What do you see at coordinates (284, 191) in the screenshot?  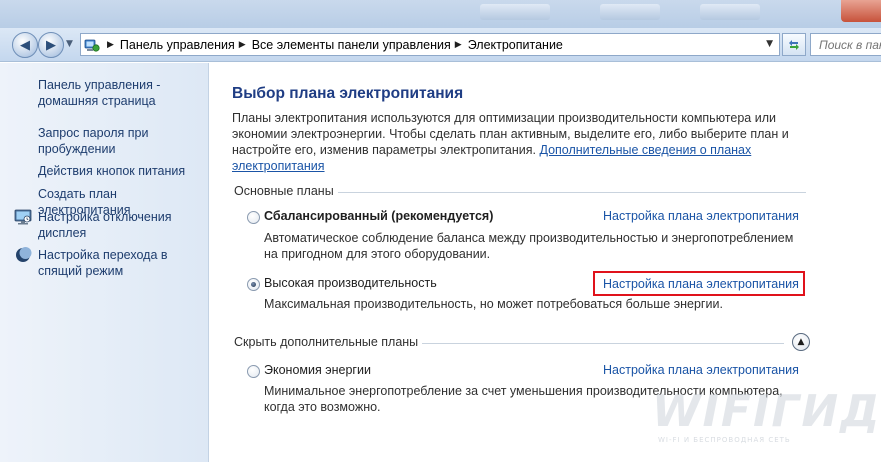 I see `section-main-plans: Основные планы` at bounding box center [284, 191].